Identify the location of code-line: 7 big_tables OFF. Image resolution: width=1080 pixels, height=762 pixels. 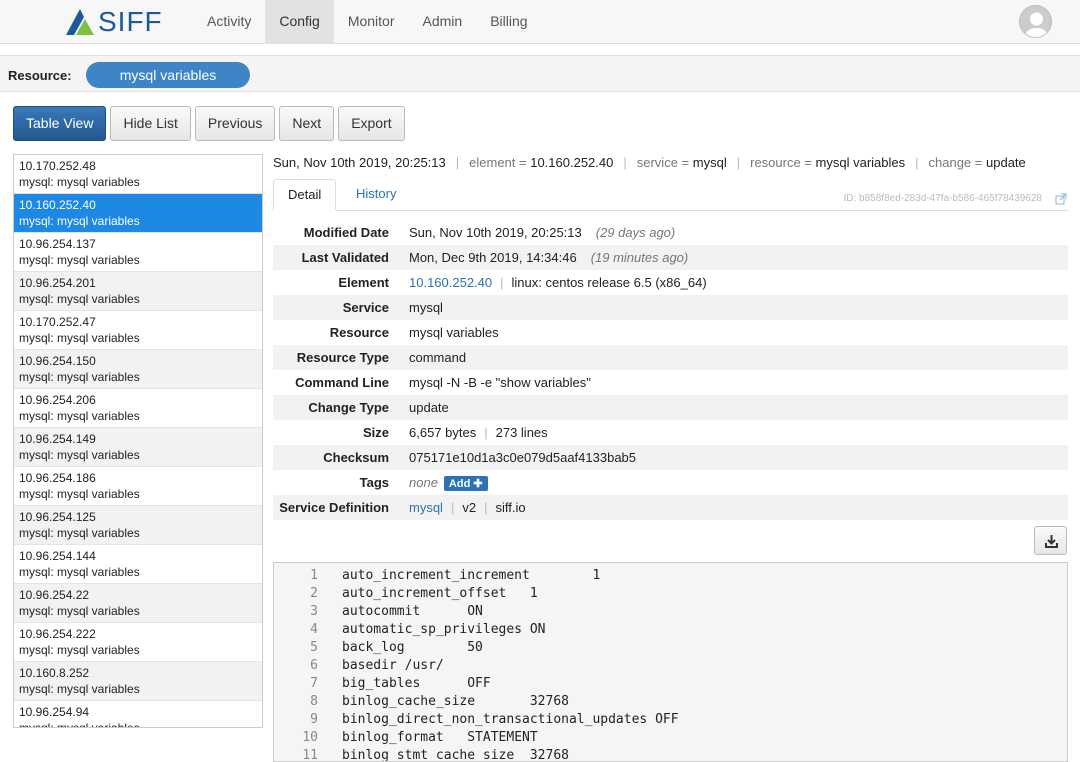
(670, 684).